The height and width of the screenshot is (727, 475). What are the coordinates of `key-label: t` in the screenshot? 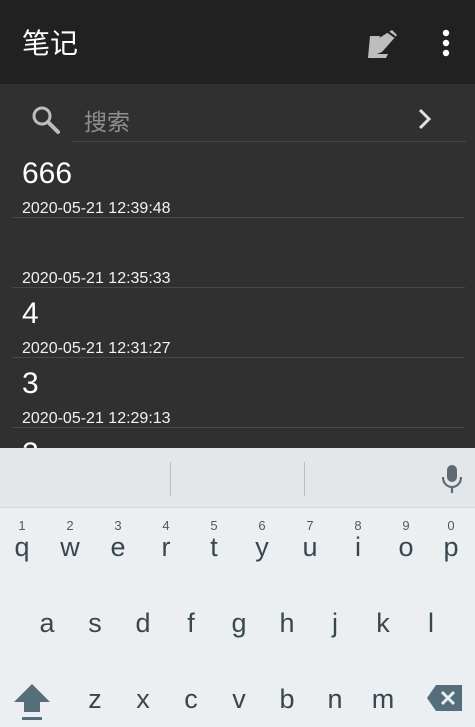 It's located at (214, 547).